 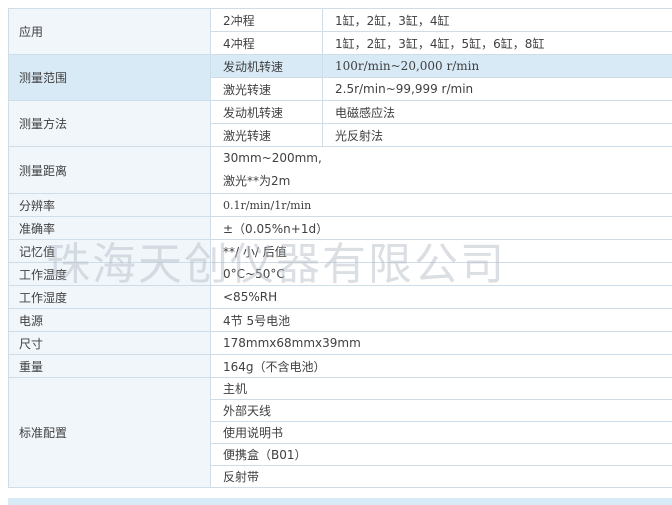 What do you see at coordinates (497, 66) in the screenshot?
I see `value-range-engine: 100r/min~20,000 r/min` at bounding box center [497, 66].